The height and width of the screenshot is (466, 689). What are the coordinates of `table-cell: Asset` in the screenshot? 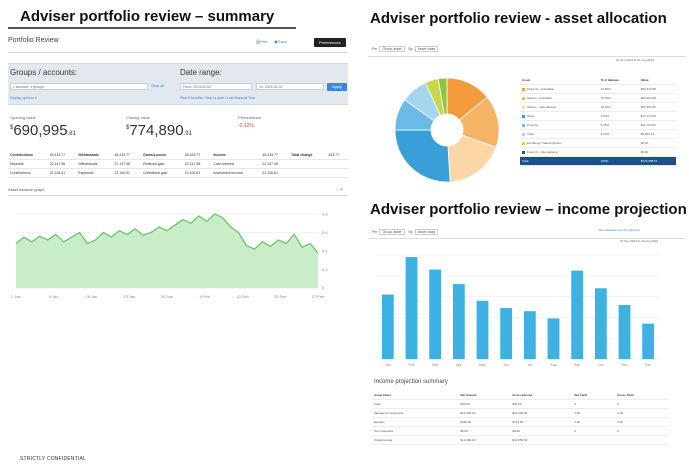 It's located at (559, 80).